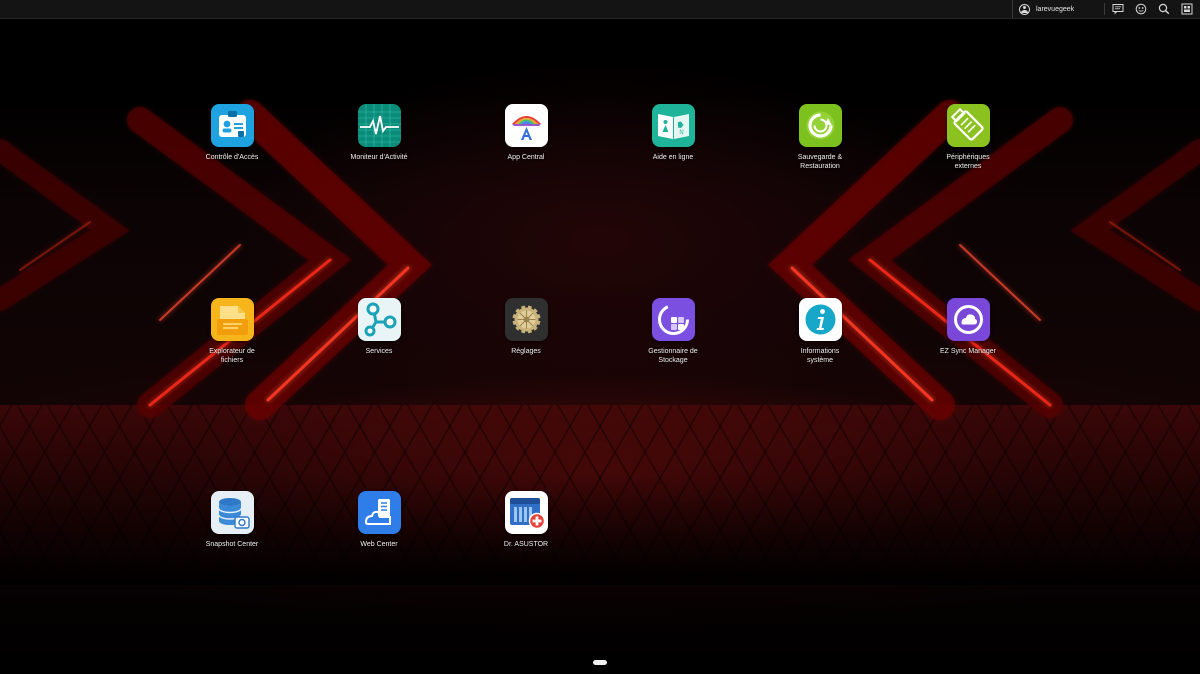 Image resolution: width=1200 pixels, height=674 pixels. Describe the element at coordinates (1141, 9) in the screenshot. I see `activity-icon` at that location.